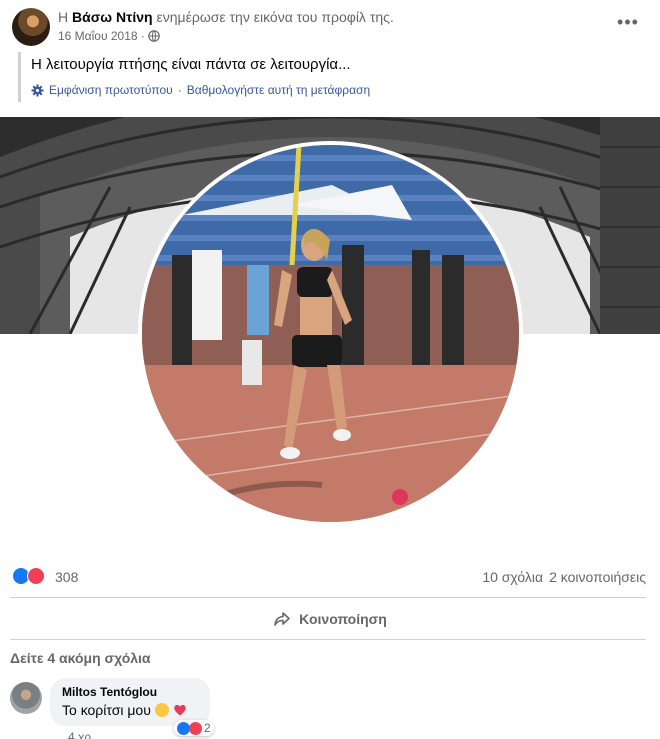 This screenshot has height=739, width=660. I want to click on comment-author: Miltos Tentóglou, so click(130, 692).